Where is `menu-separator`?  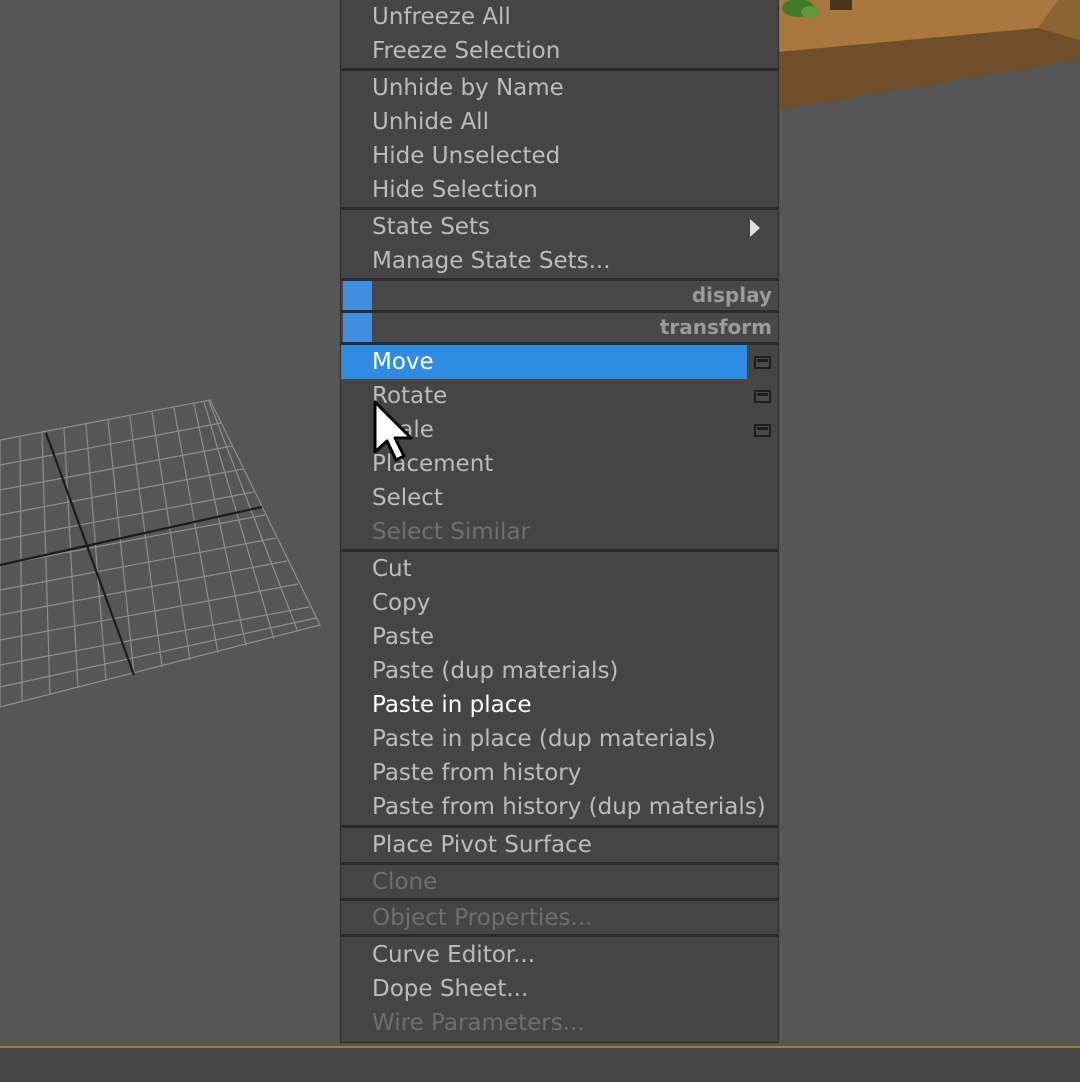 menu-separator is located at coordinates (559, 935).